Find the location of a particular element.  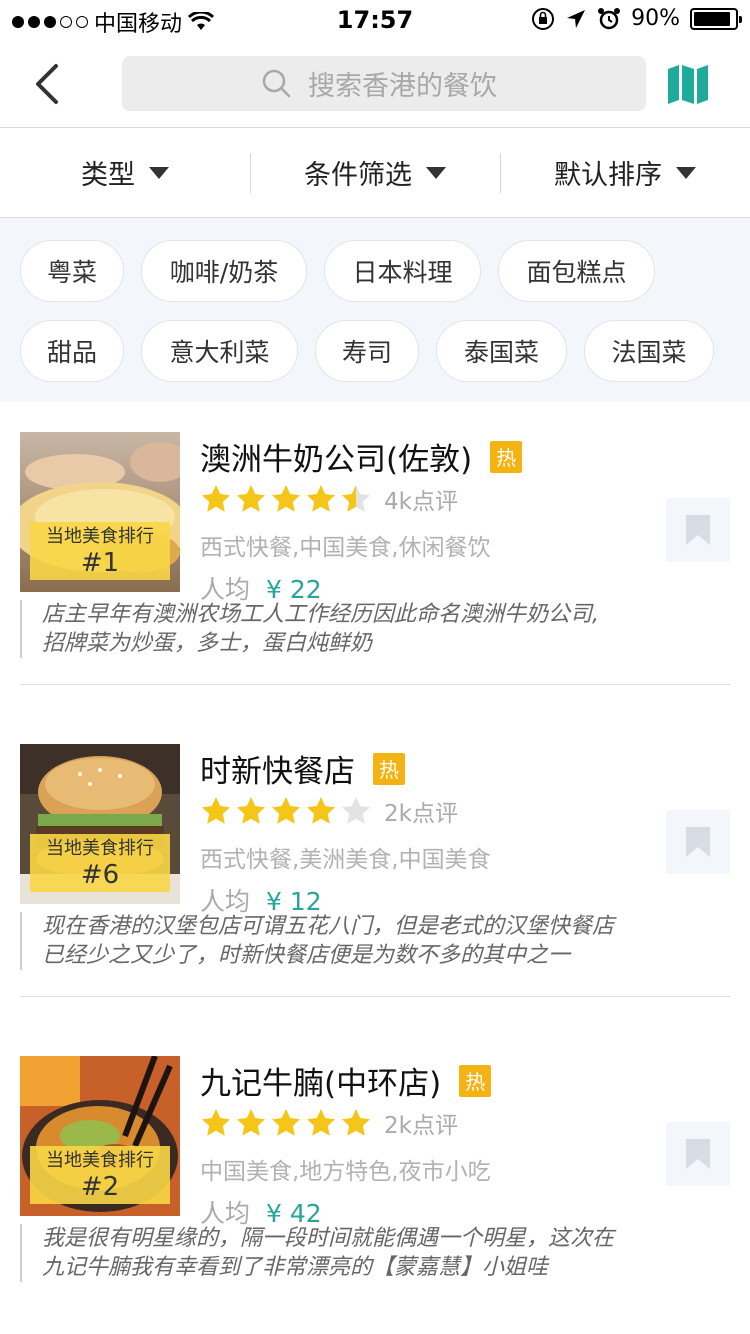

restaurant-title: 时新快餐店 热 is located at coordinates (302, 768).